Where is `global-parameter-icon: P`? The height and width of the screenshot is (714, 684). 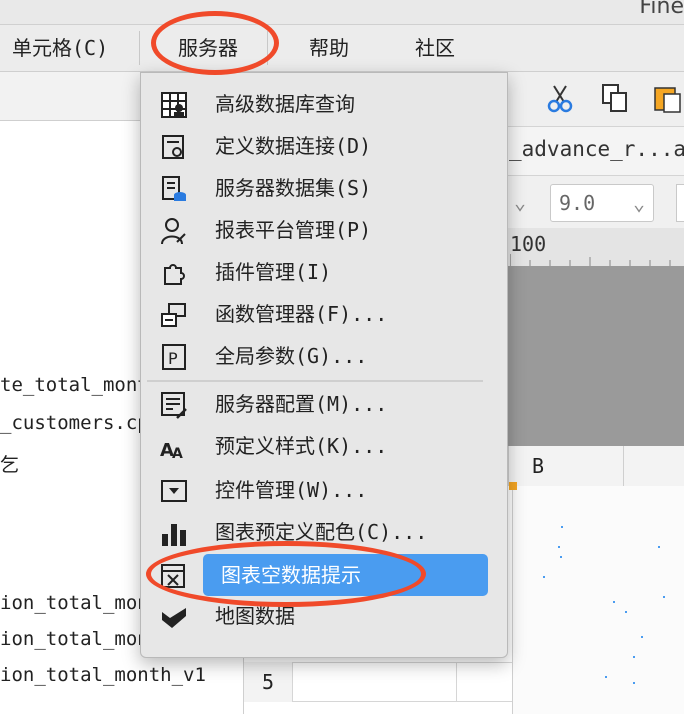 global-parameter-icon: P is located at coordinates (174, 357).